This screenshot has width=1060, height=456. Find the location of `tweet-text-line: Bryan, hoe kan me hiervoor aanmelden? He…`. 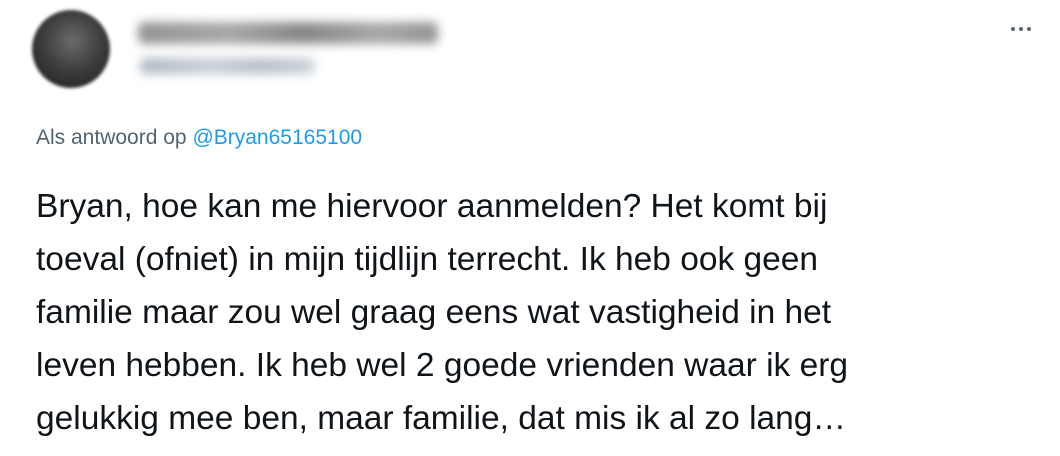

tweet-text-line: Bryan, hoe kan me hiervoor aanmelden? He… is located at coordinates (432, 206).